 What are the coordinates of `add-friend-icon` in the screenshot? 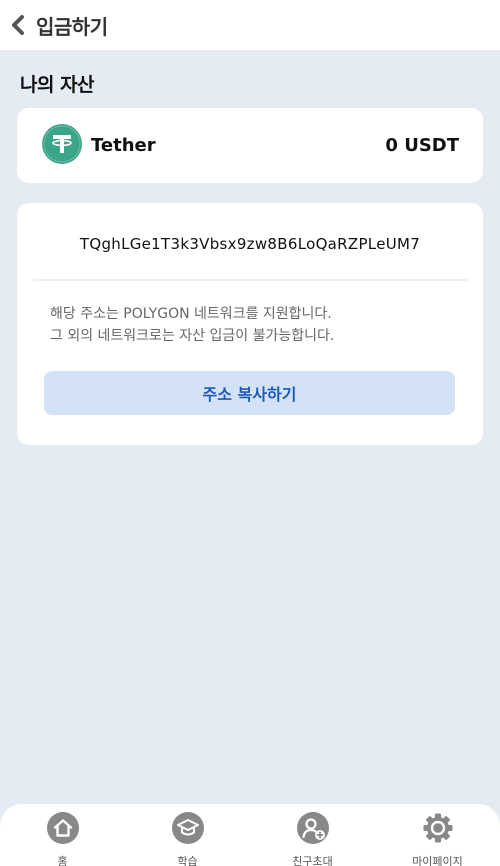 It's located at (312, 830).